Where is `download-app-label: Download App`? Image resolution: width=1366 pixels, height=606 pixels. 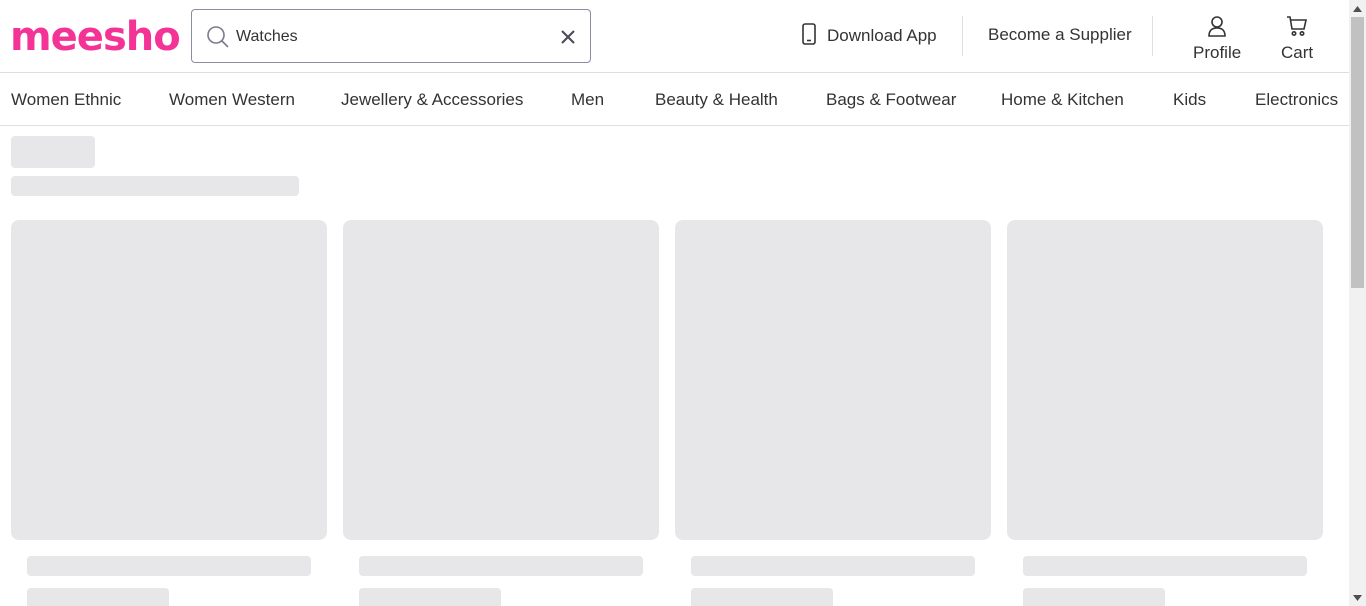 download-app-label: Download App is located at coordinates (882, 35).